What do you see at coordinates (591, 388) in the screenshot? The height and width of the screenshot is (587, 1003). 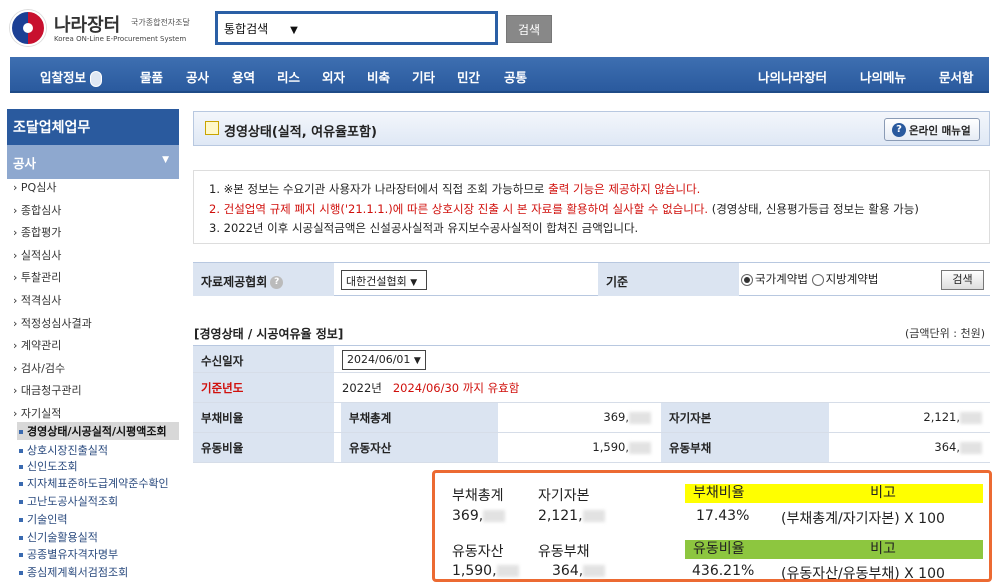 I see `table-row: 기준년도 2022년 2024/06/30 까지 유효함` at bounding box center [591, 388].